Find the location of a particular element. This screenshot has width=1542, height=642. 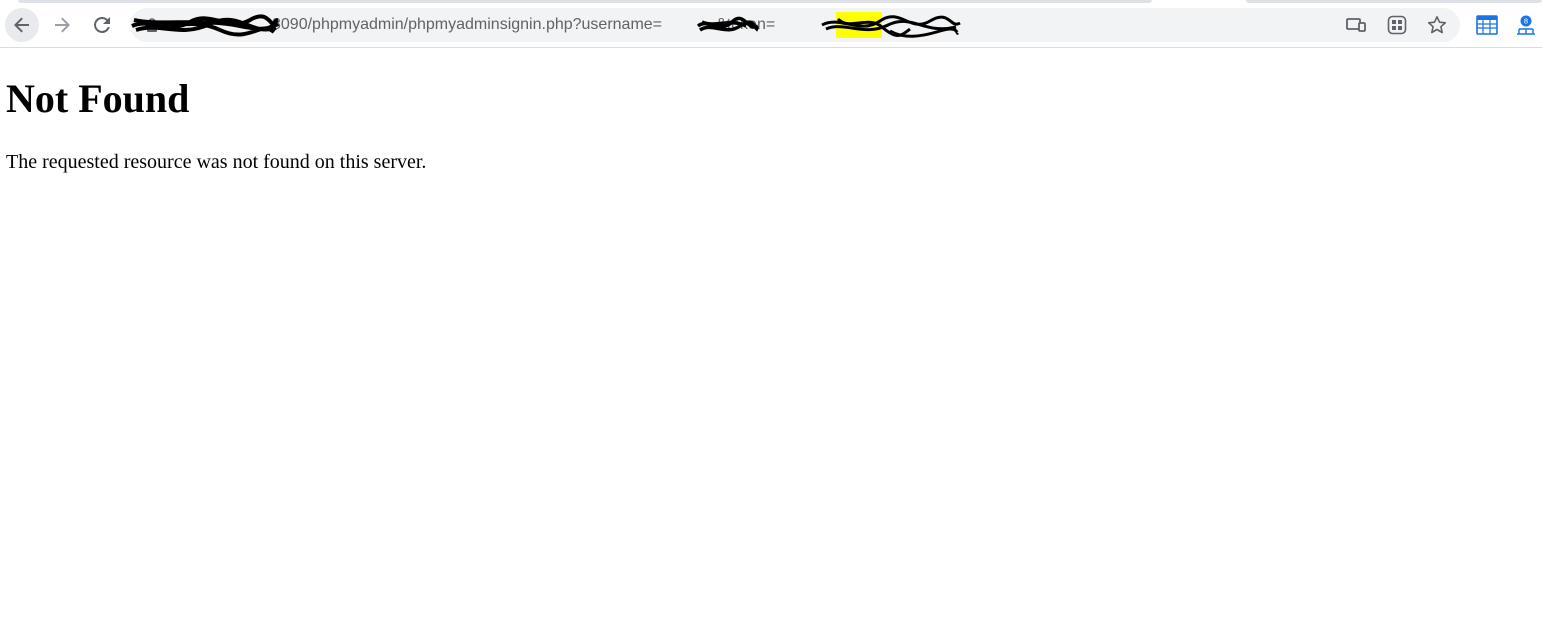

page-heading: Not Found is located at coordinates (98, 98).